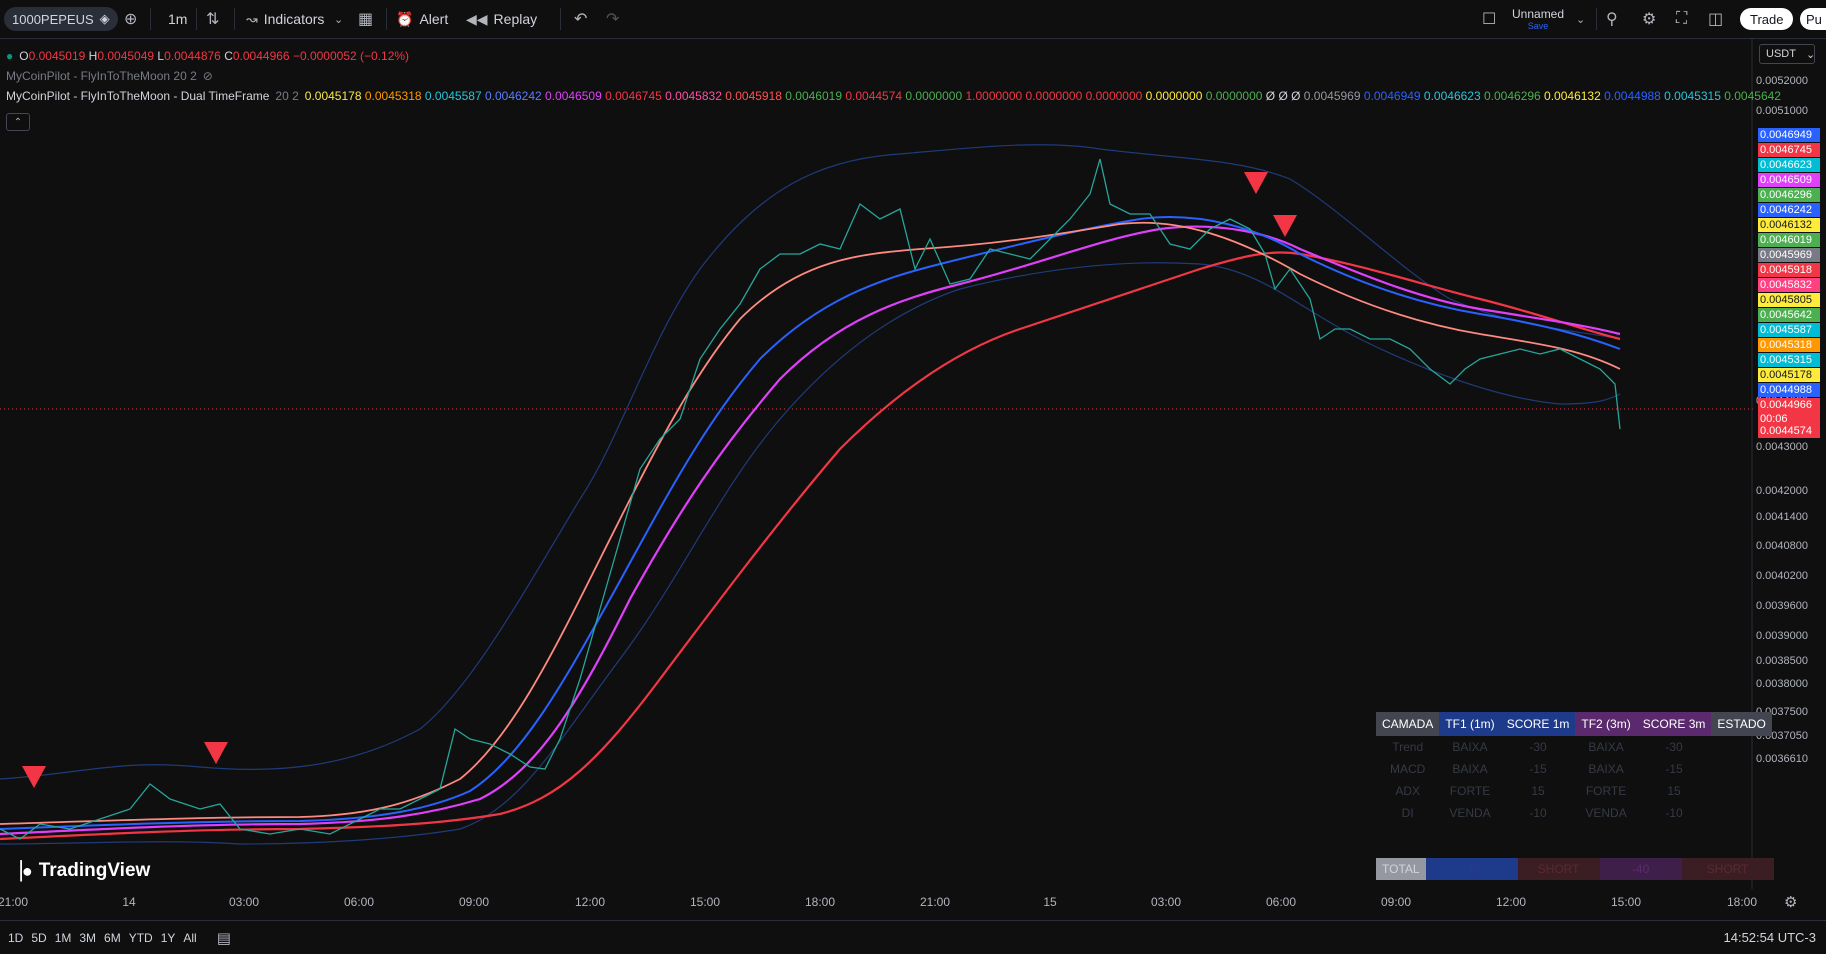 This screenshot has width=1826, height=954. Describe the element at coordinates (261, 56) in the screenshot. I see `close-value: 0.0044966` at that location.